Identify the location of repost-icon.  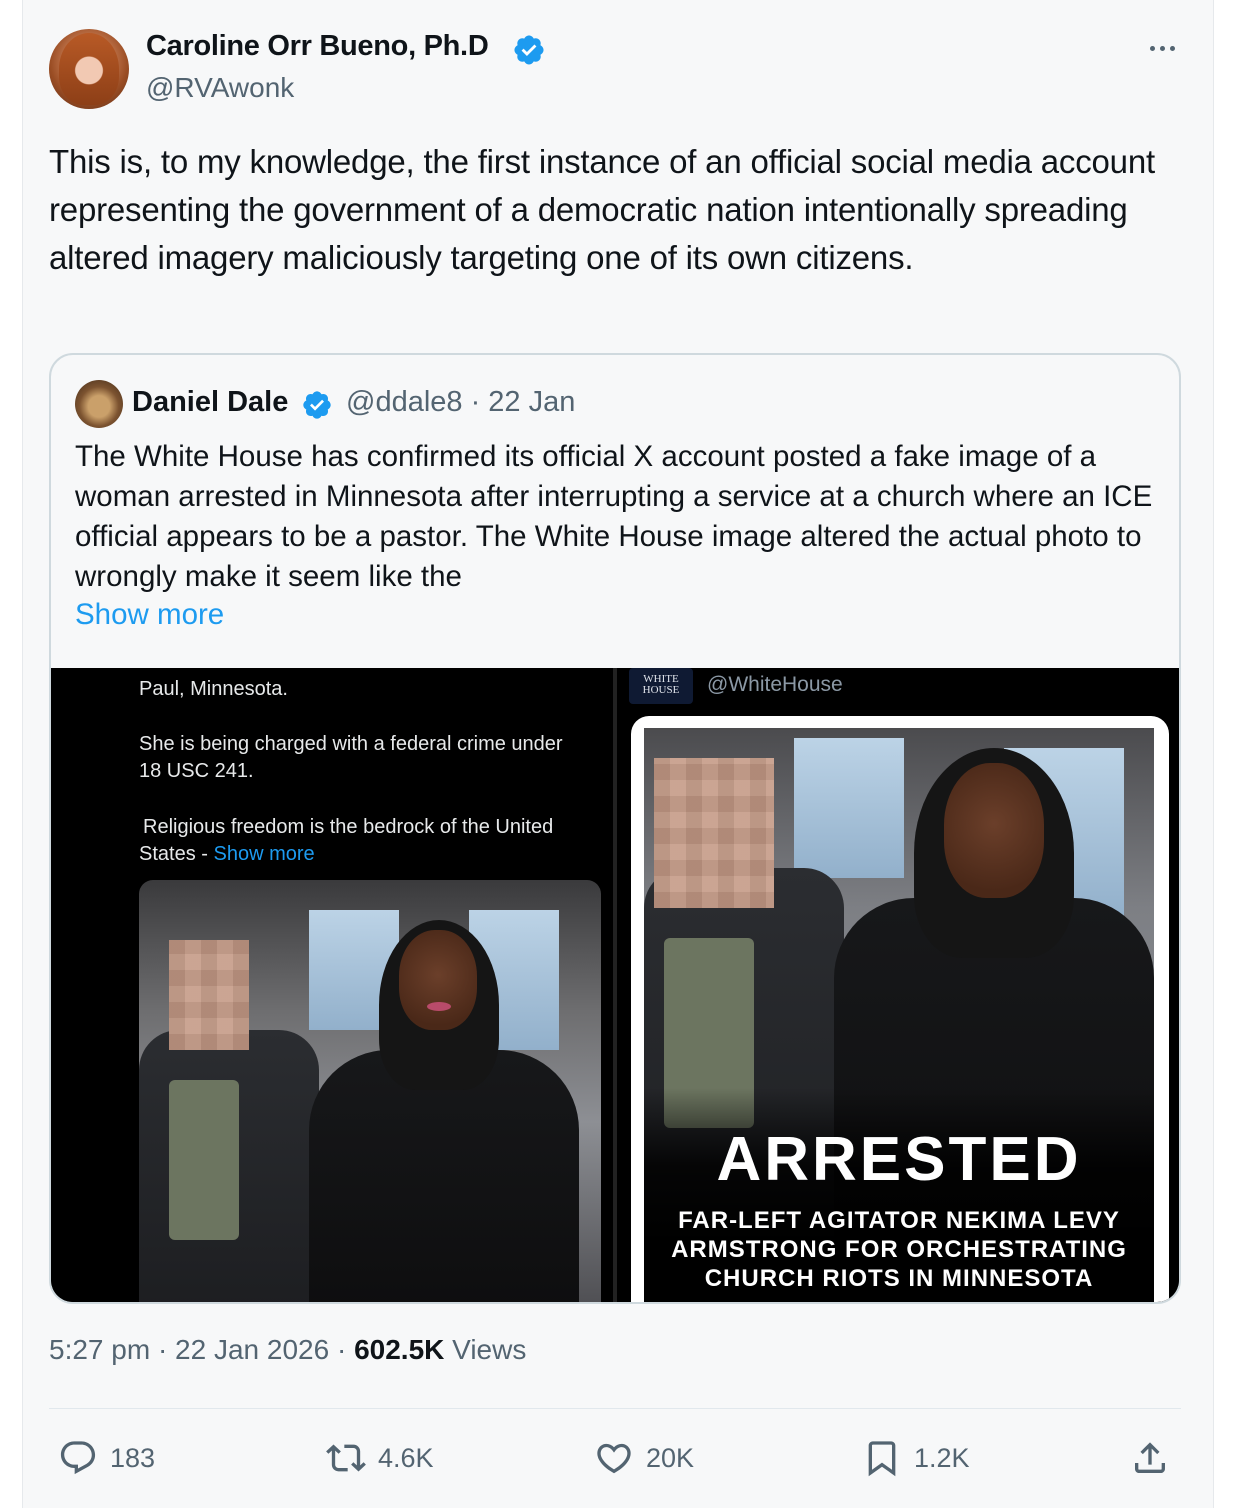
(346, 1458).